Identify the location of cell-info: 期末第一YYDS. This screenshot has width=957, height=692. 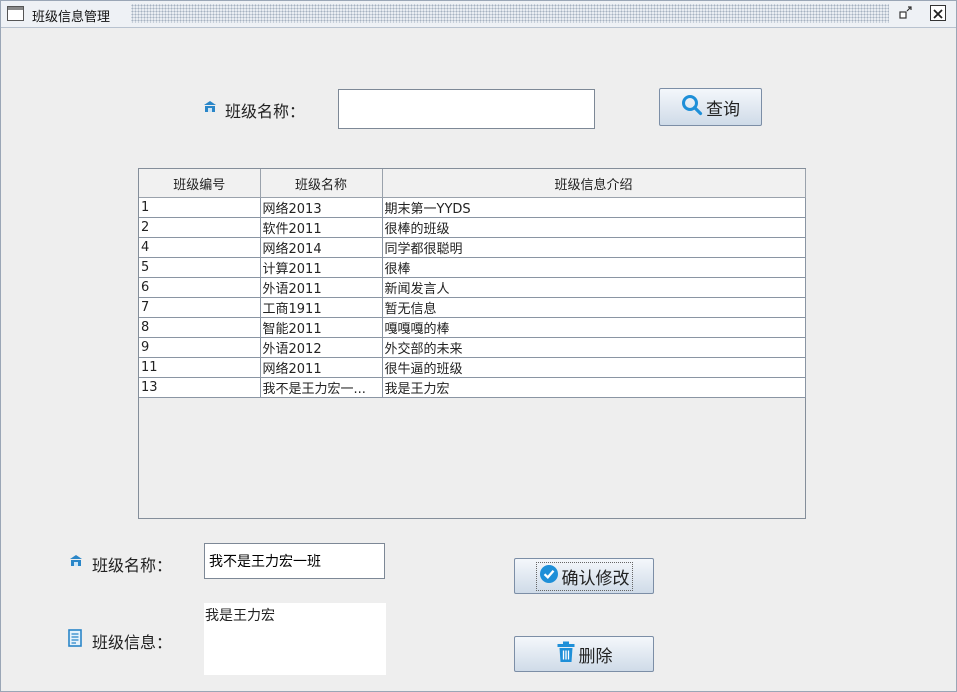
(593, 207).